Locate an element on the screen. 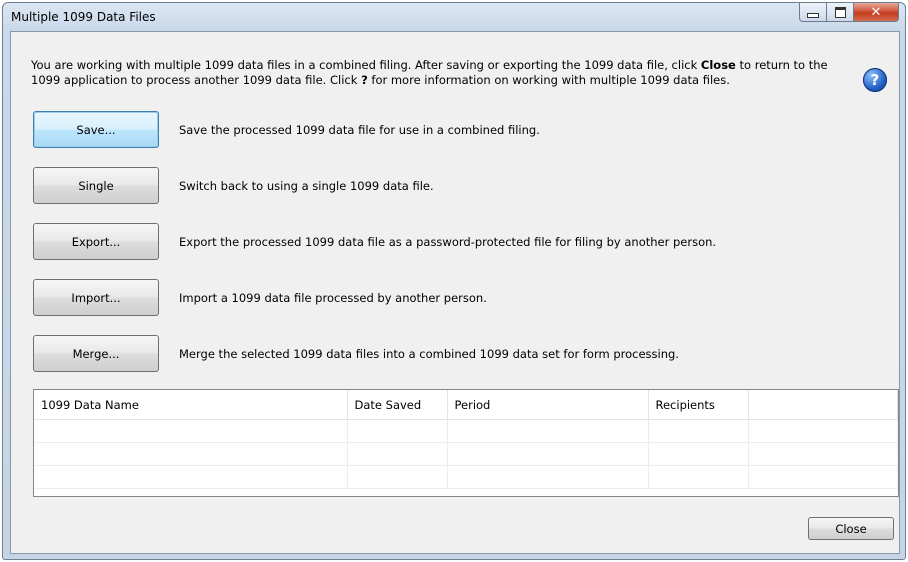  minimize-icon is located at coordinates (813, 15).